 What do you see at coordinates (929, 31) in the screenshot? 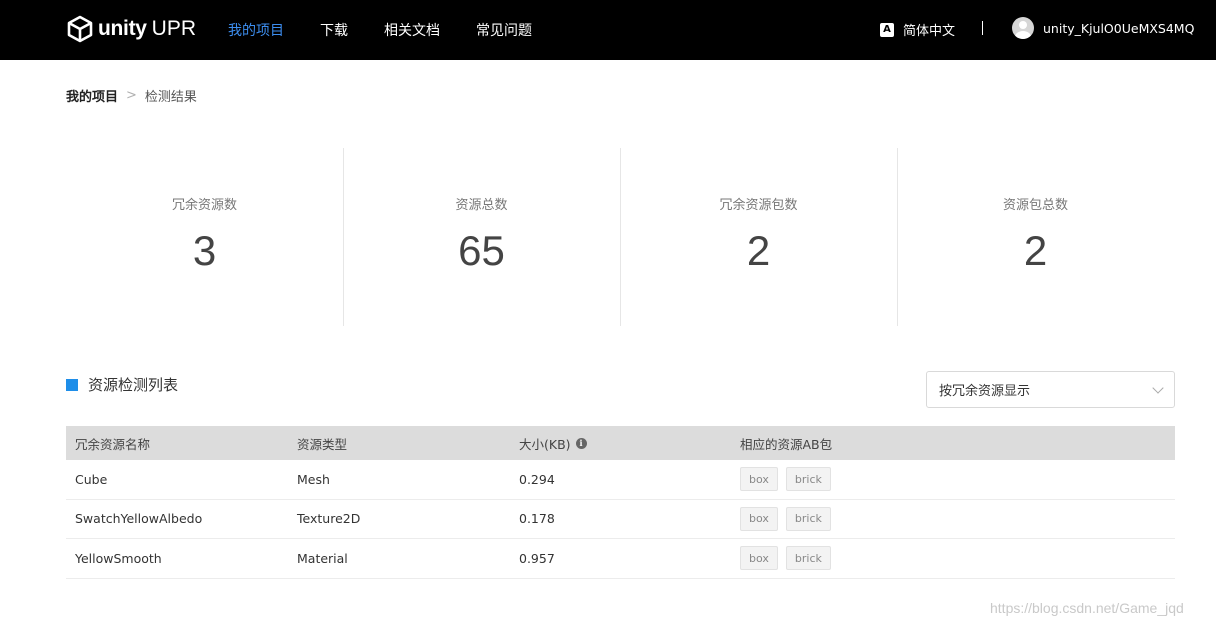
I see `language-label: 简体中文` at bounding box center [929, 31].